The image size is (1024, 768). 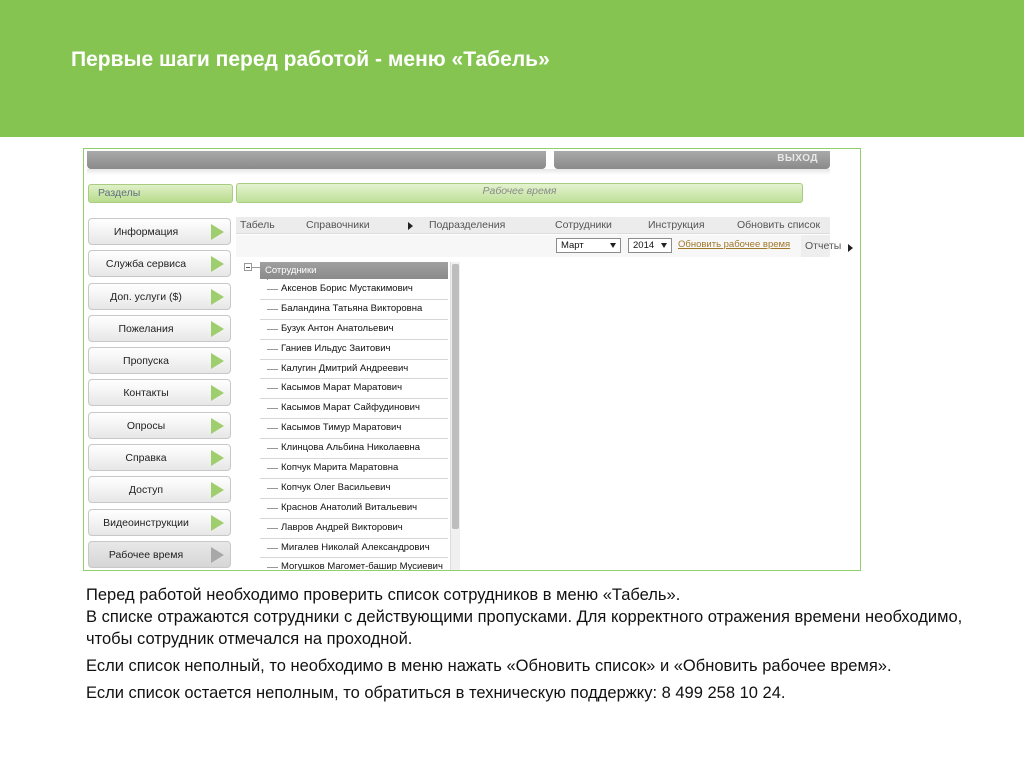 What do you see at coordinates (146, 361) in the screenshot?
I see `sidebar-item-label: Пропуска` at bounding box center [146, 361].